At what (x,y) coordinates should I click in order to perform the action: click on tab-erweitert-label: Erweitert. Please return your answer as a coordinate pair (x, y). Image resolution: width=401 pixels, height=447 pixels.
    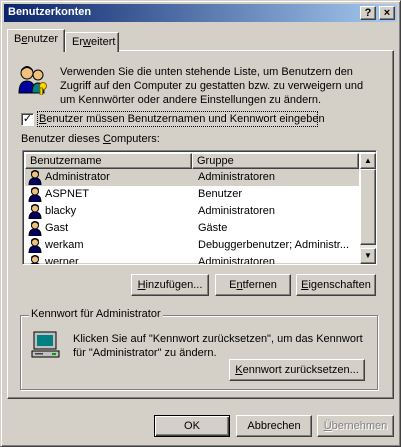
    Looking at the image, I should click on (94, 42).